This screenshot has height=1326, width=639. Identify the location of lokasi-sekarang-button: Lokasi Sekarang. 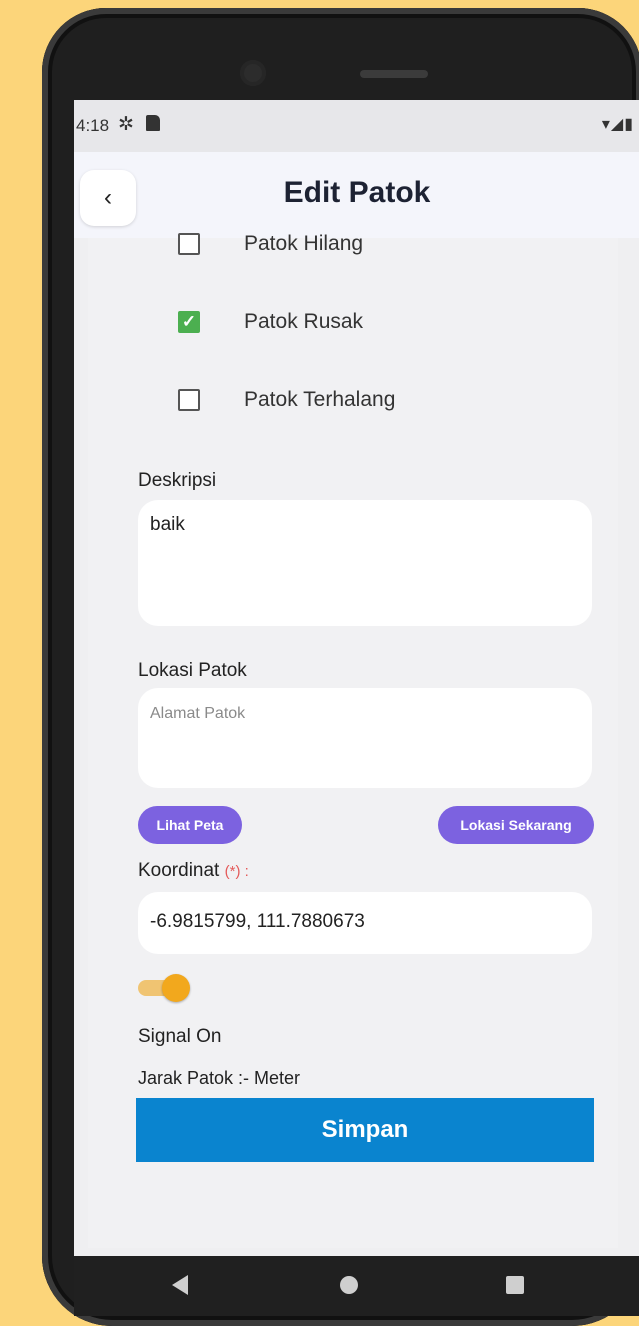
(516, 825).